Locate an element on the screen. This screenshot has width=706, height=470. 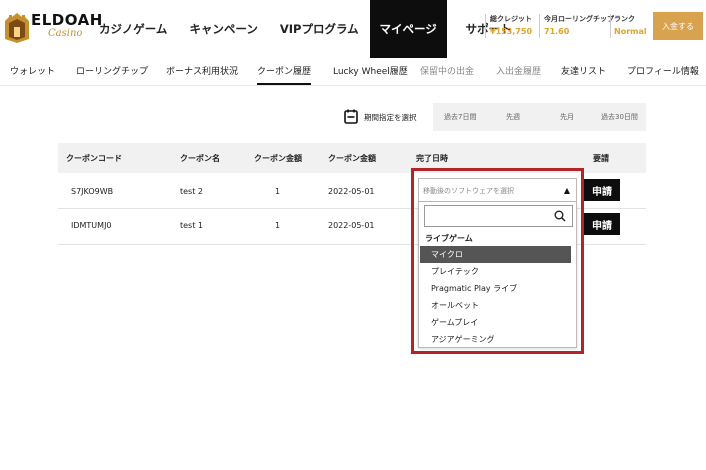
stat-total-credit: 総クレジット ¥153,750 is located at coordinates (511, 25).